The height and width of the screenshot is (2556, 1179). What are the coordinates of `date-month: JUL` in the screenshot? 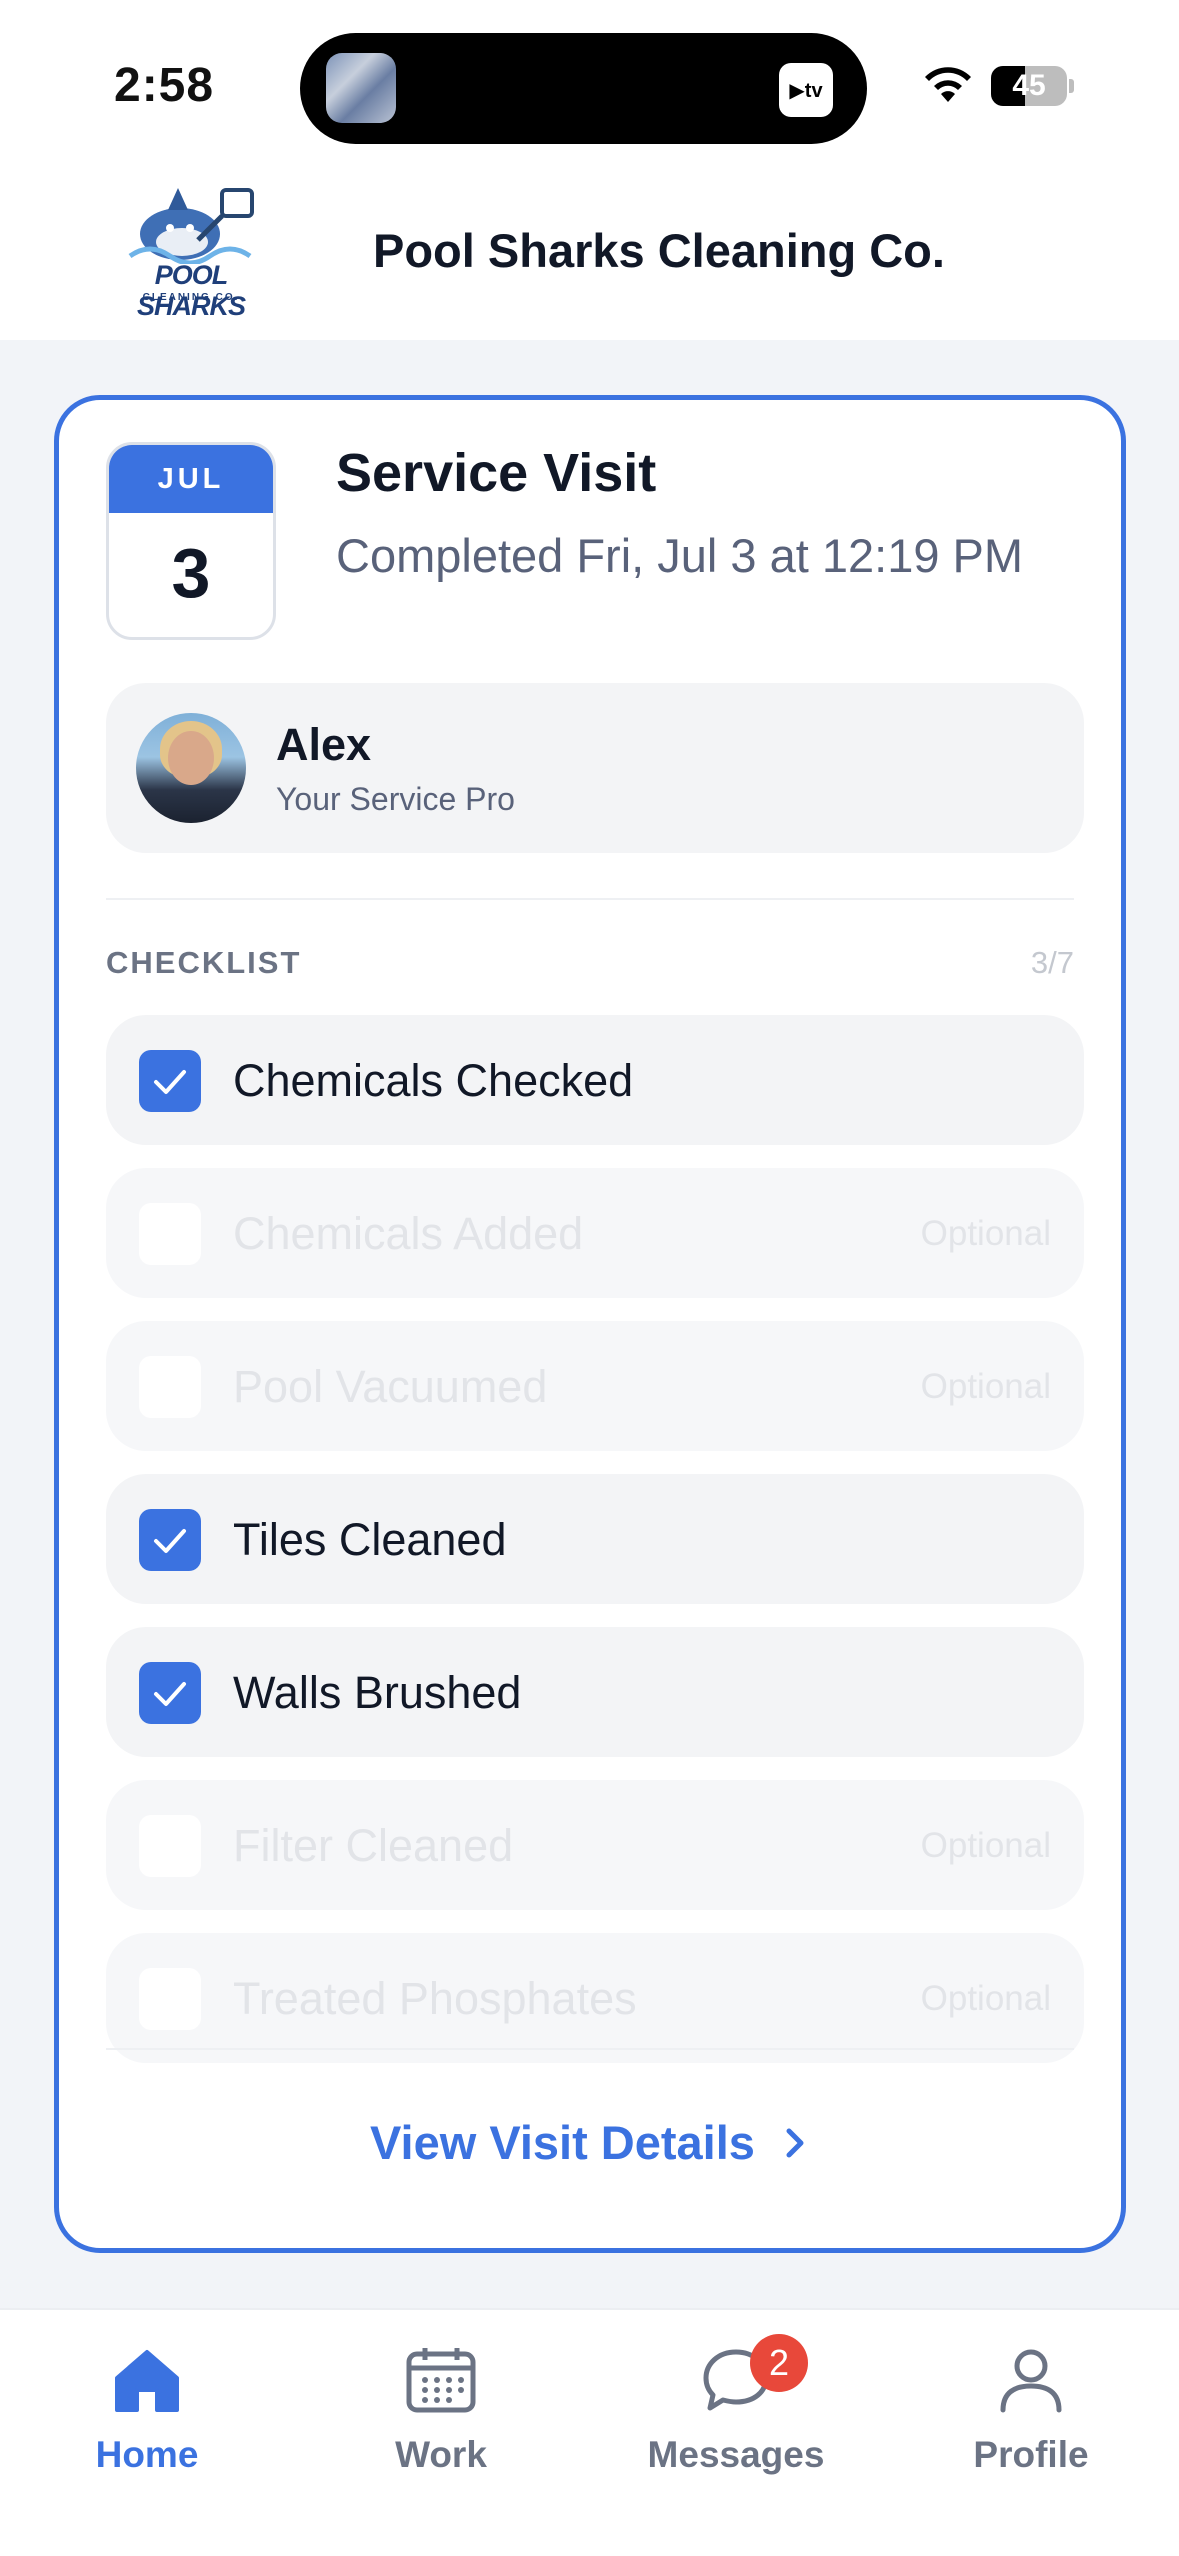 It's located at (191, 479).